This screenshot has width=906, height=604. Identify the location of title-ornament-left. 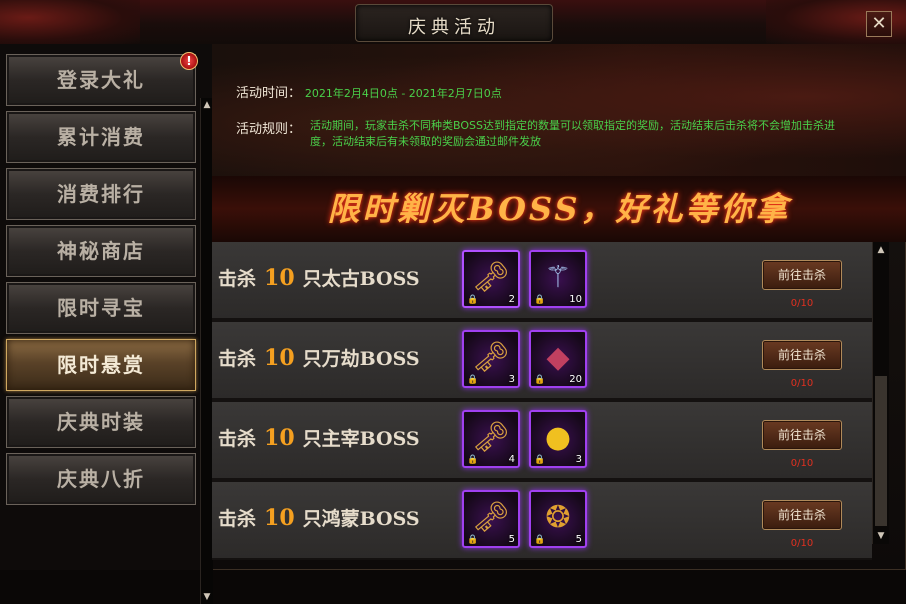
(70, 22).